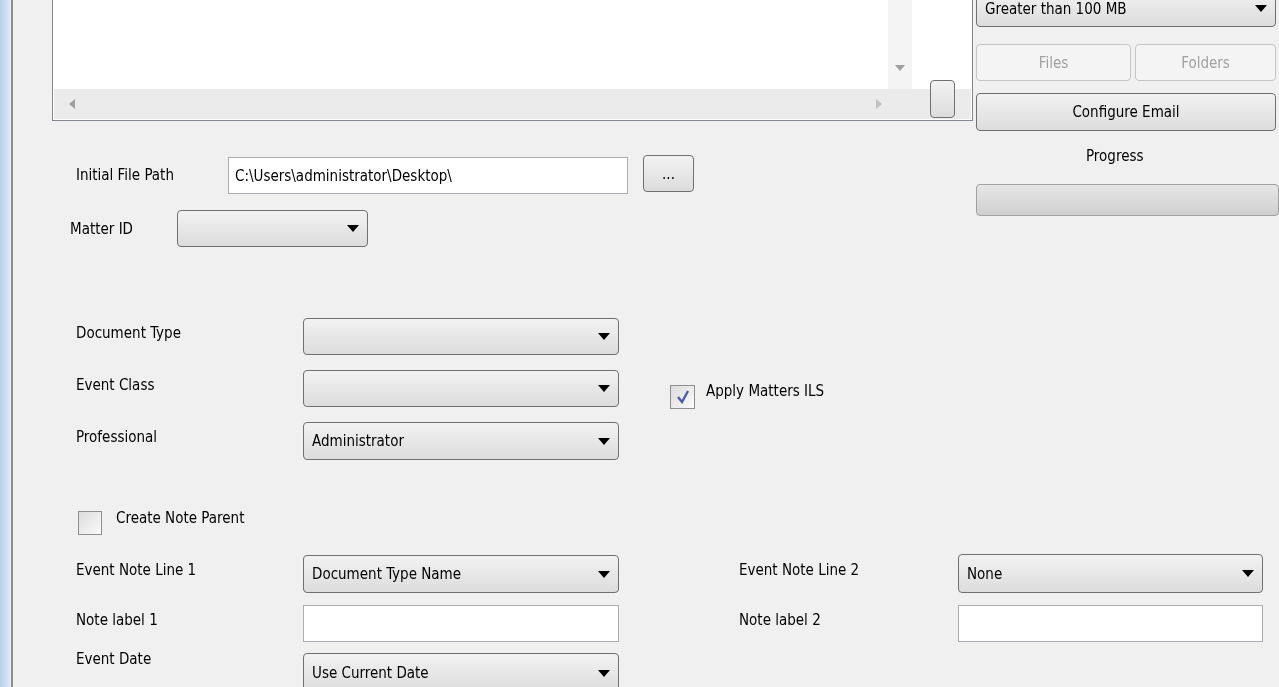 This screenshot has height=687, width=1279. What do you see at coordinates (136, 570) in the screenshot?
I see `field-label: Event Note Line 1` at bounding box center [136, 570].